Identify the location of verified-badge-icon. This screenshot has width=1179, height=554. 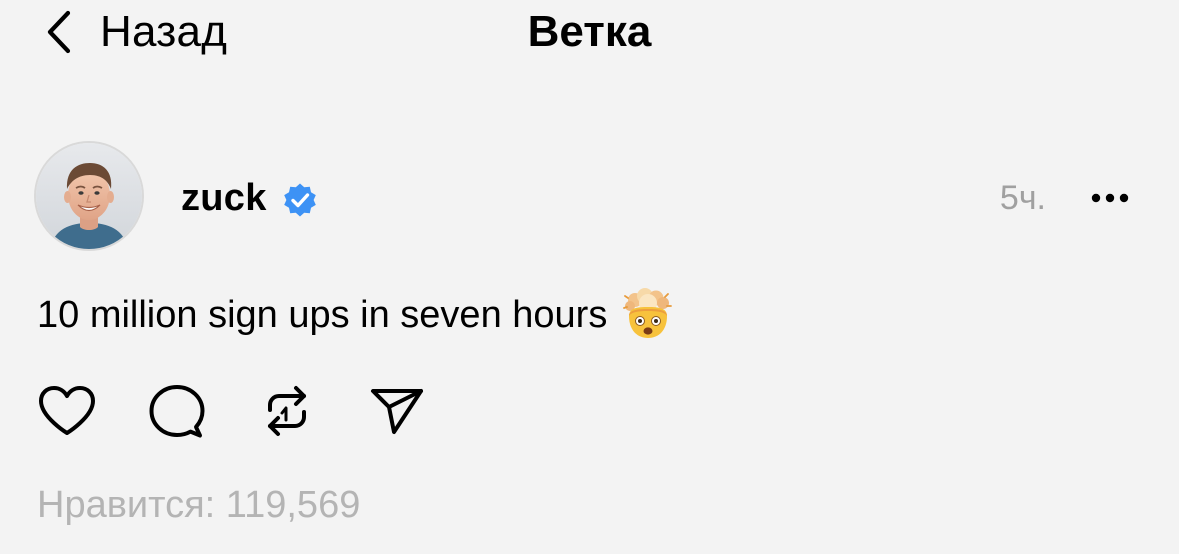
(300, 200).